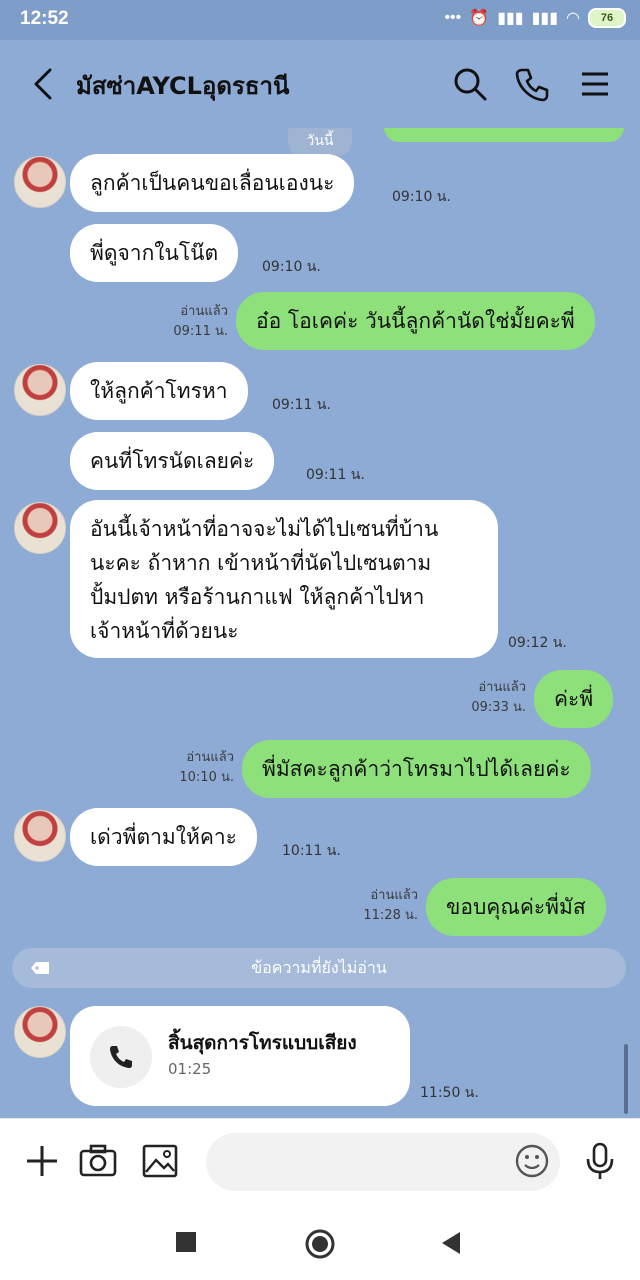  I want to click on message-bubble-outgoing: พี่มัสคะลูกค้าว่าโทรมาไปได้เลยค่ะ, so click(416, 769).